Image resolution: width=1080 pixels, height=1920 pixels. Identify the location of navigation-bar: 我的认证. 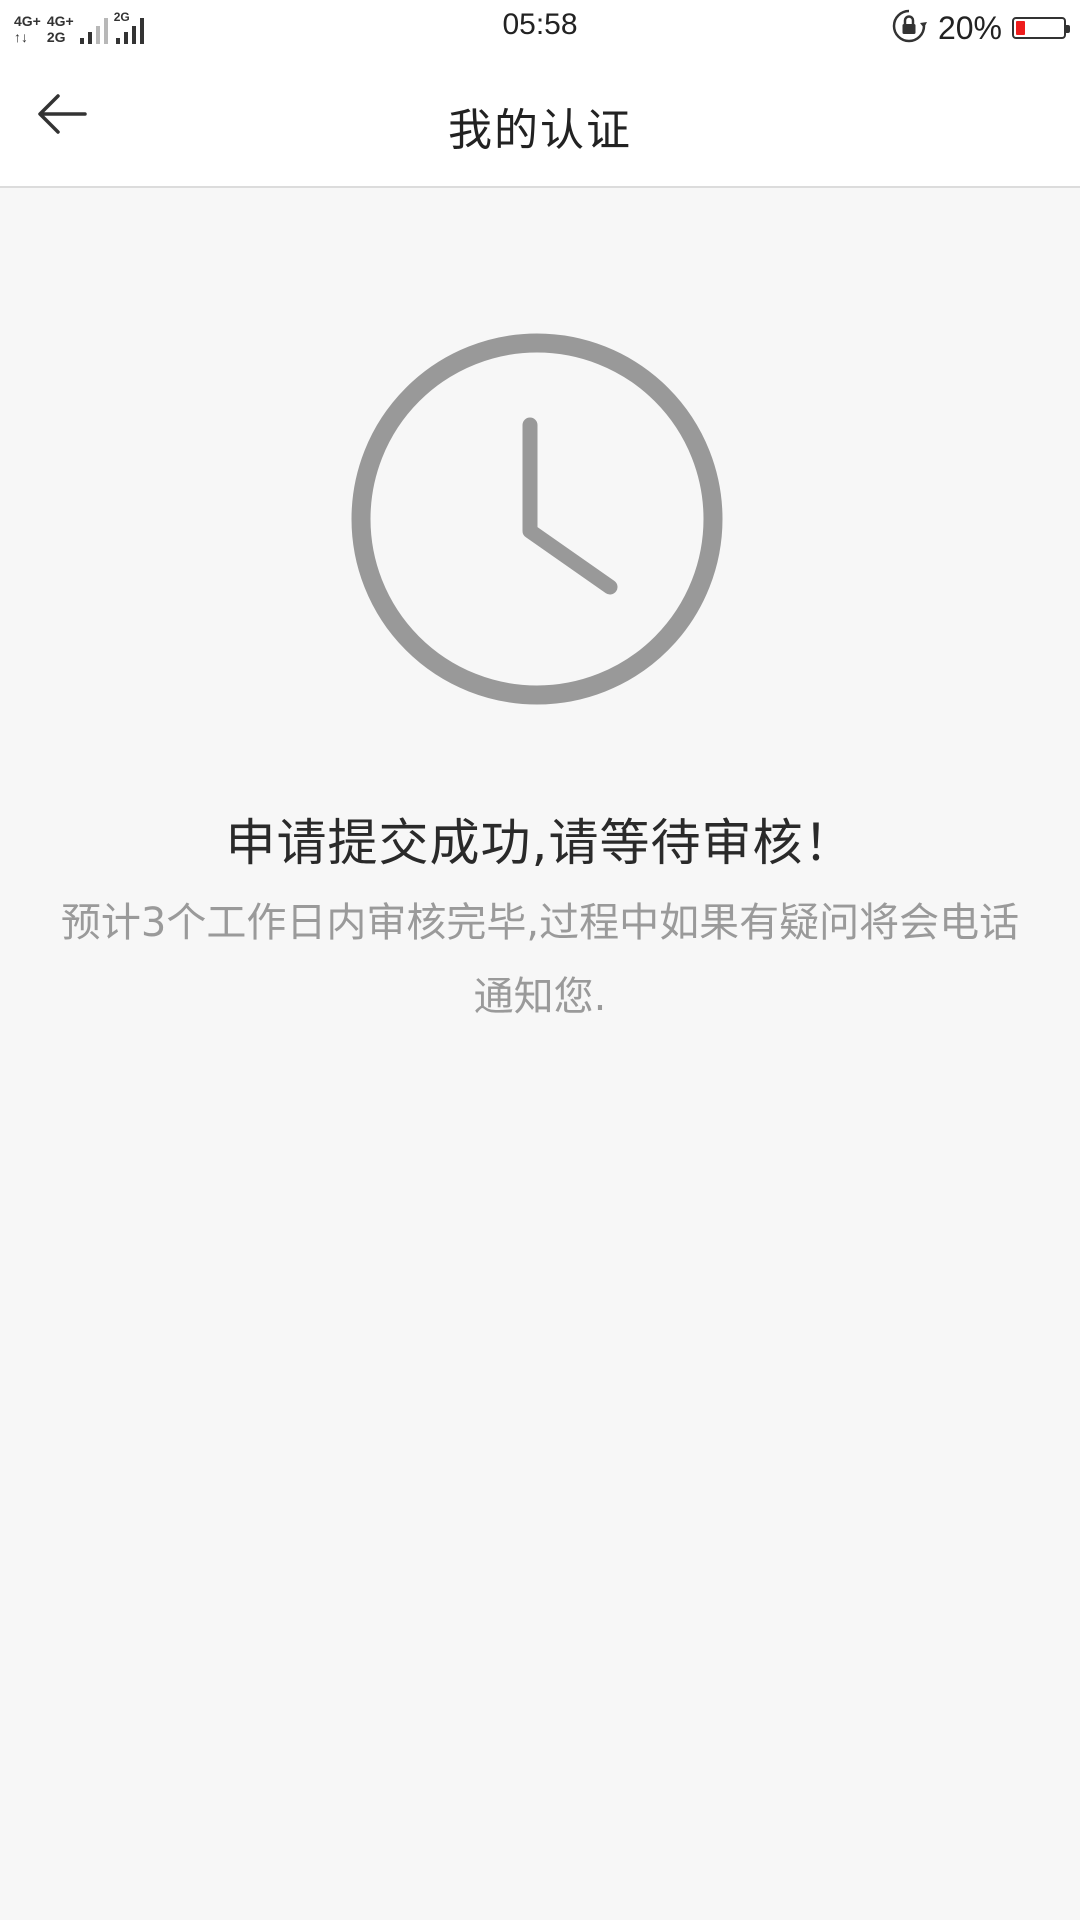
(540, 121).